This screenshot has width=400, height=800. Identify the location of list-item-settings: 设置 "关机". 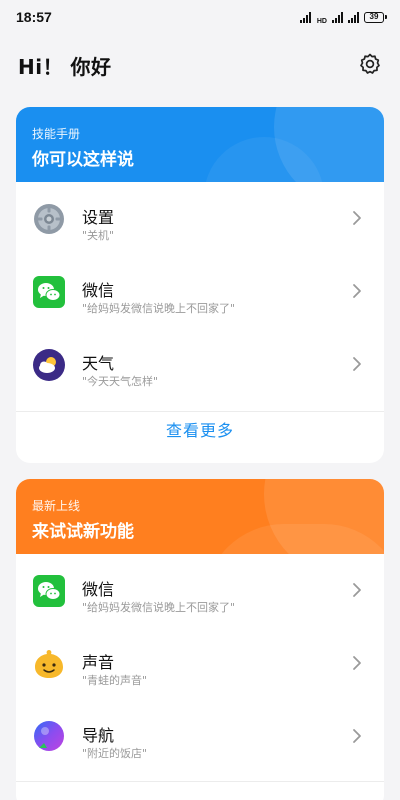
(200, 218).